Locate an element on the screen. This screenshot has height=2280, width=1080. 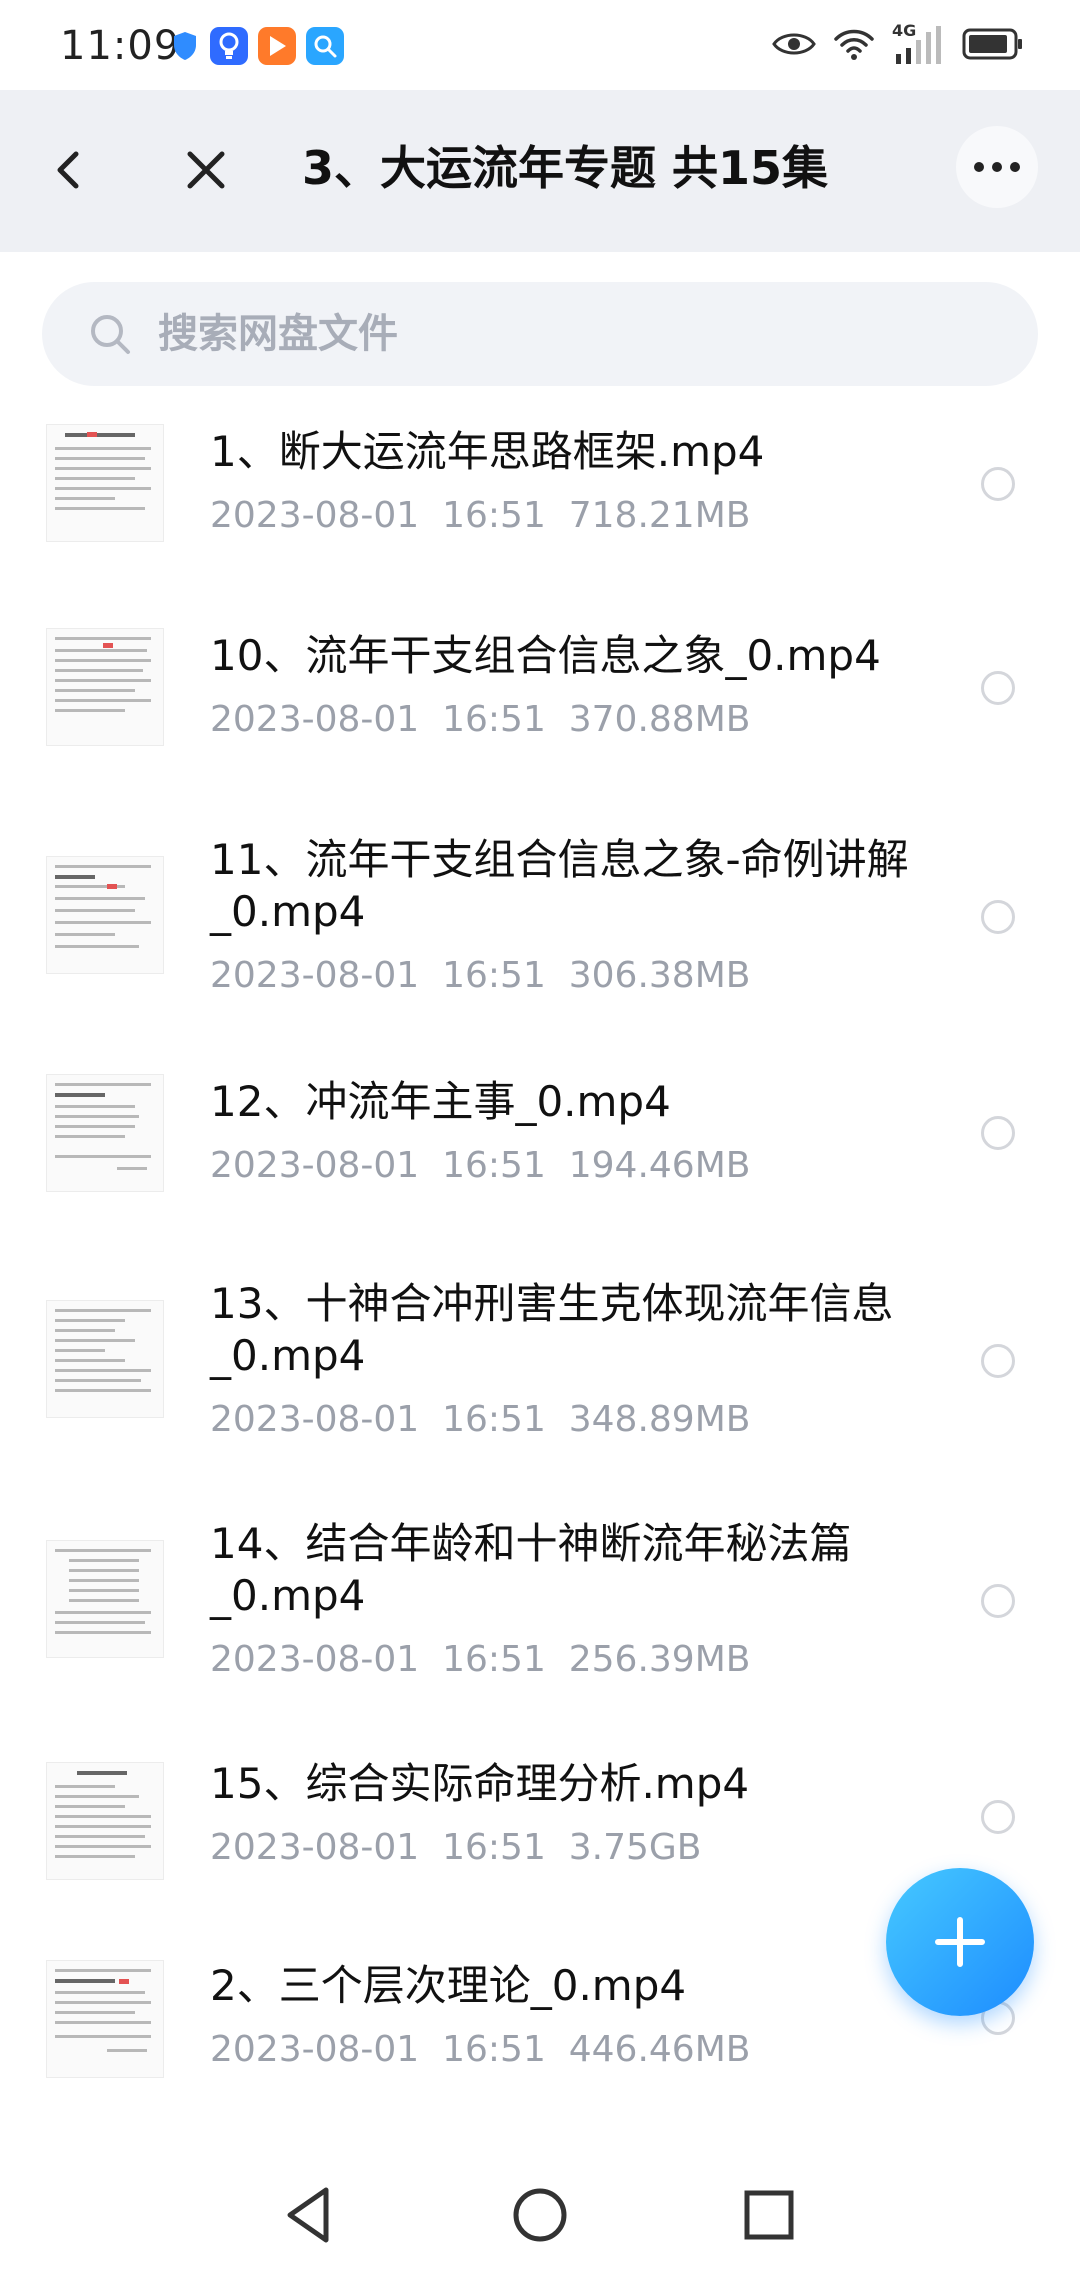
file-meta: 2023-08-01 16:51 718.21MB is located at coordinates (480, 516).